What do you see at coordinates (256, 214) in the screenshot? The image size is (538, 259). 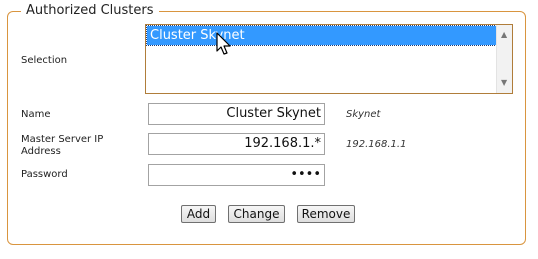 I see `change-button: Change` at bounding box center [256, 214].